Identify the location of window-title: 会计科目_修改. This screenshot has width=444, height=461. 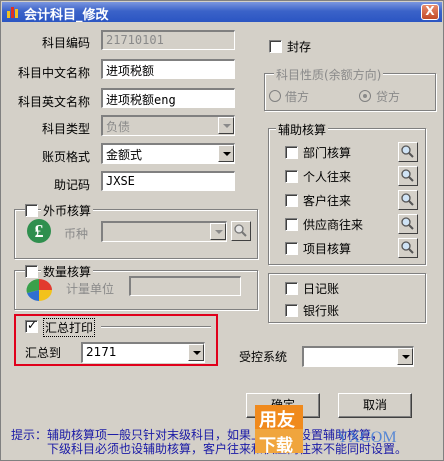
(66, 15).